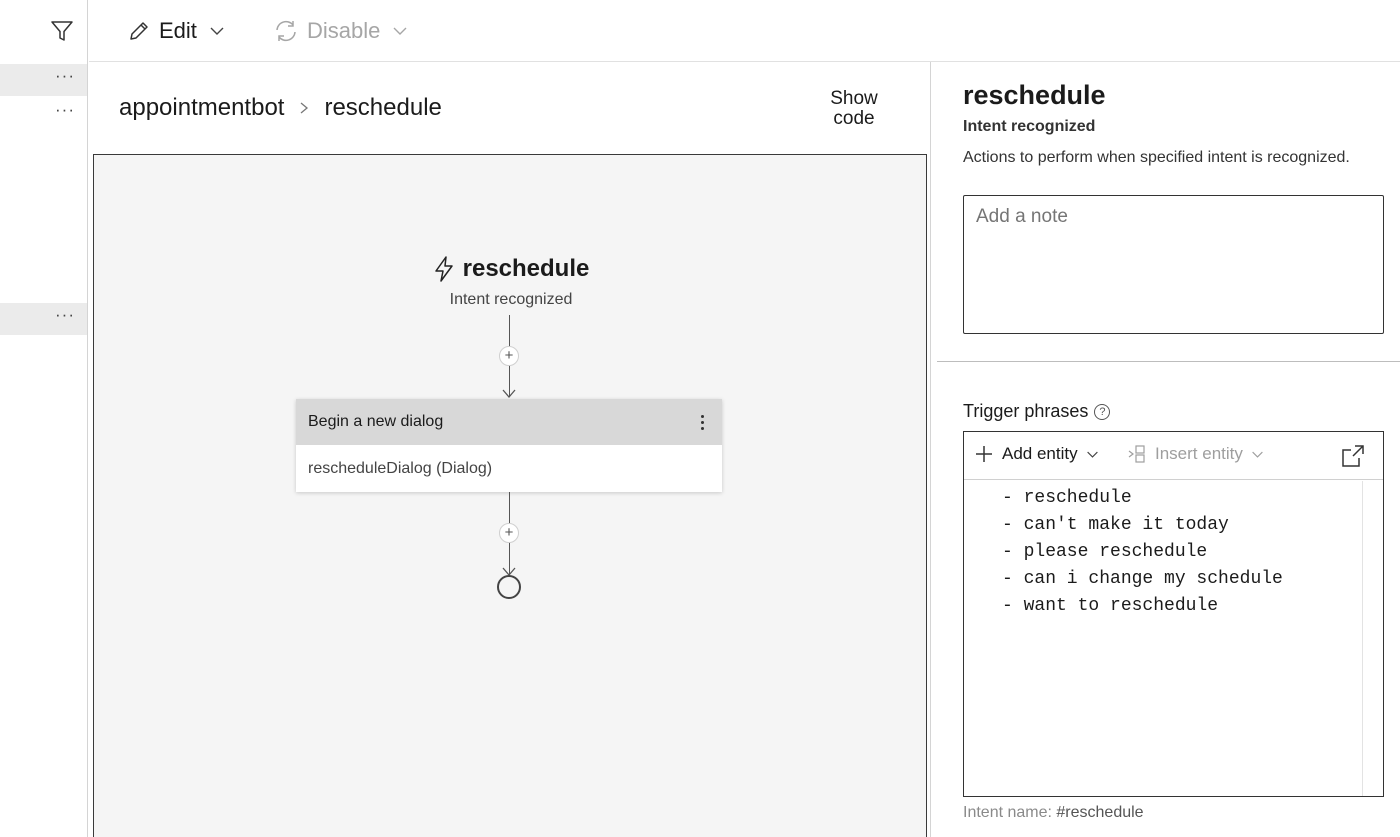  What do you see at coordinates (1168, 361) in the screenshot?
I see `divider` at bounding box center [1168, 361].